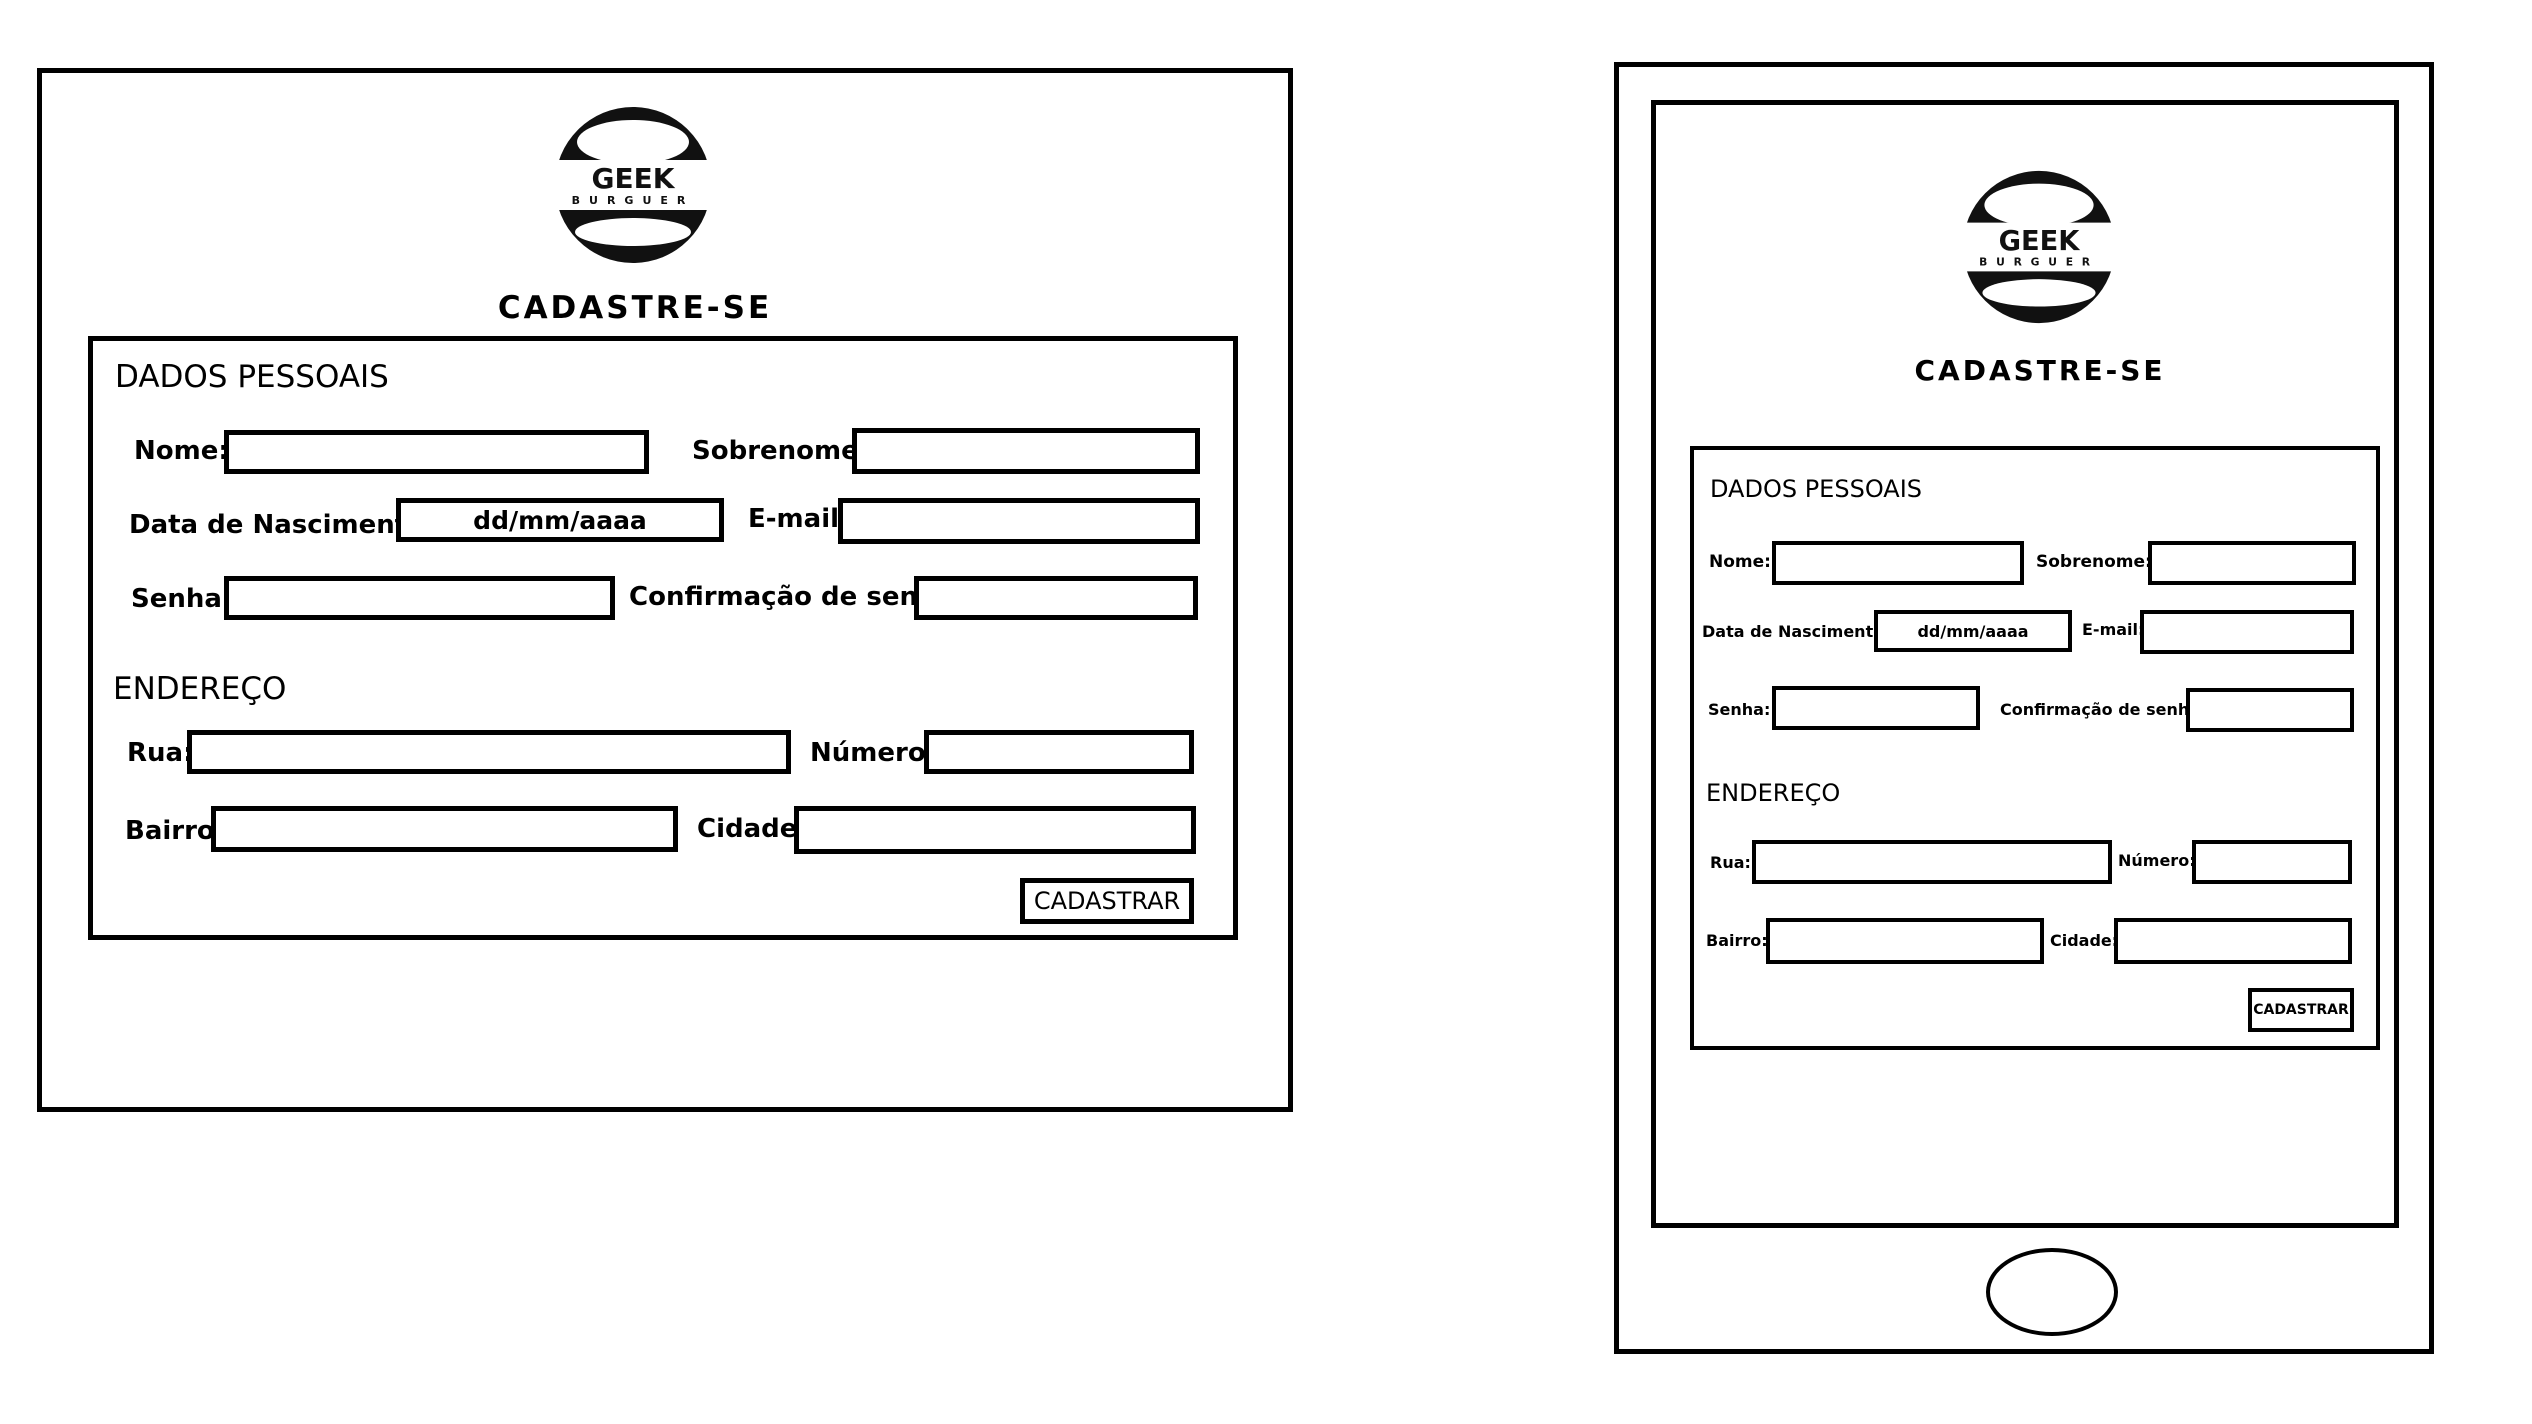 Image resolution: width=2532 pixels, height=1424 pixels. I want to click on tablet-home-button, so click(2052, 1292).